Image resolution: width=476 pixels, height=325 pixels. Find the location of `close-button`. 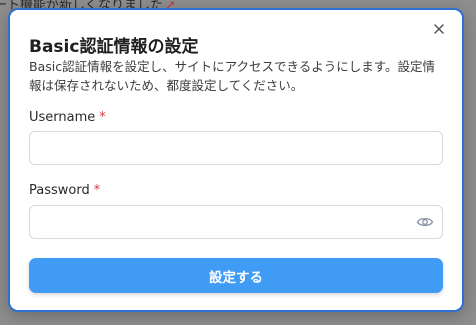

close-button is located at coordinates (439, 29).